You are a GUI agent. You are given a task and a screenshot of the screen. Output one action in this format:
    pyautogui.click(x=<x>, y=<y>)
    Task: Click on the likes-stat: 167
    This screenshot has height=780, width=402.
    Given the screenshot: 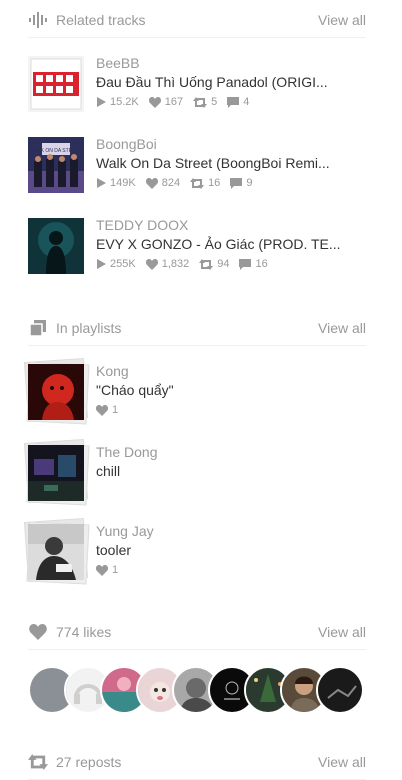 What is the action you would take?
    pyautogui.click(x=165, y=102)
    